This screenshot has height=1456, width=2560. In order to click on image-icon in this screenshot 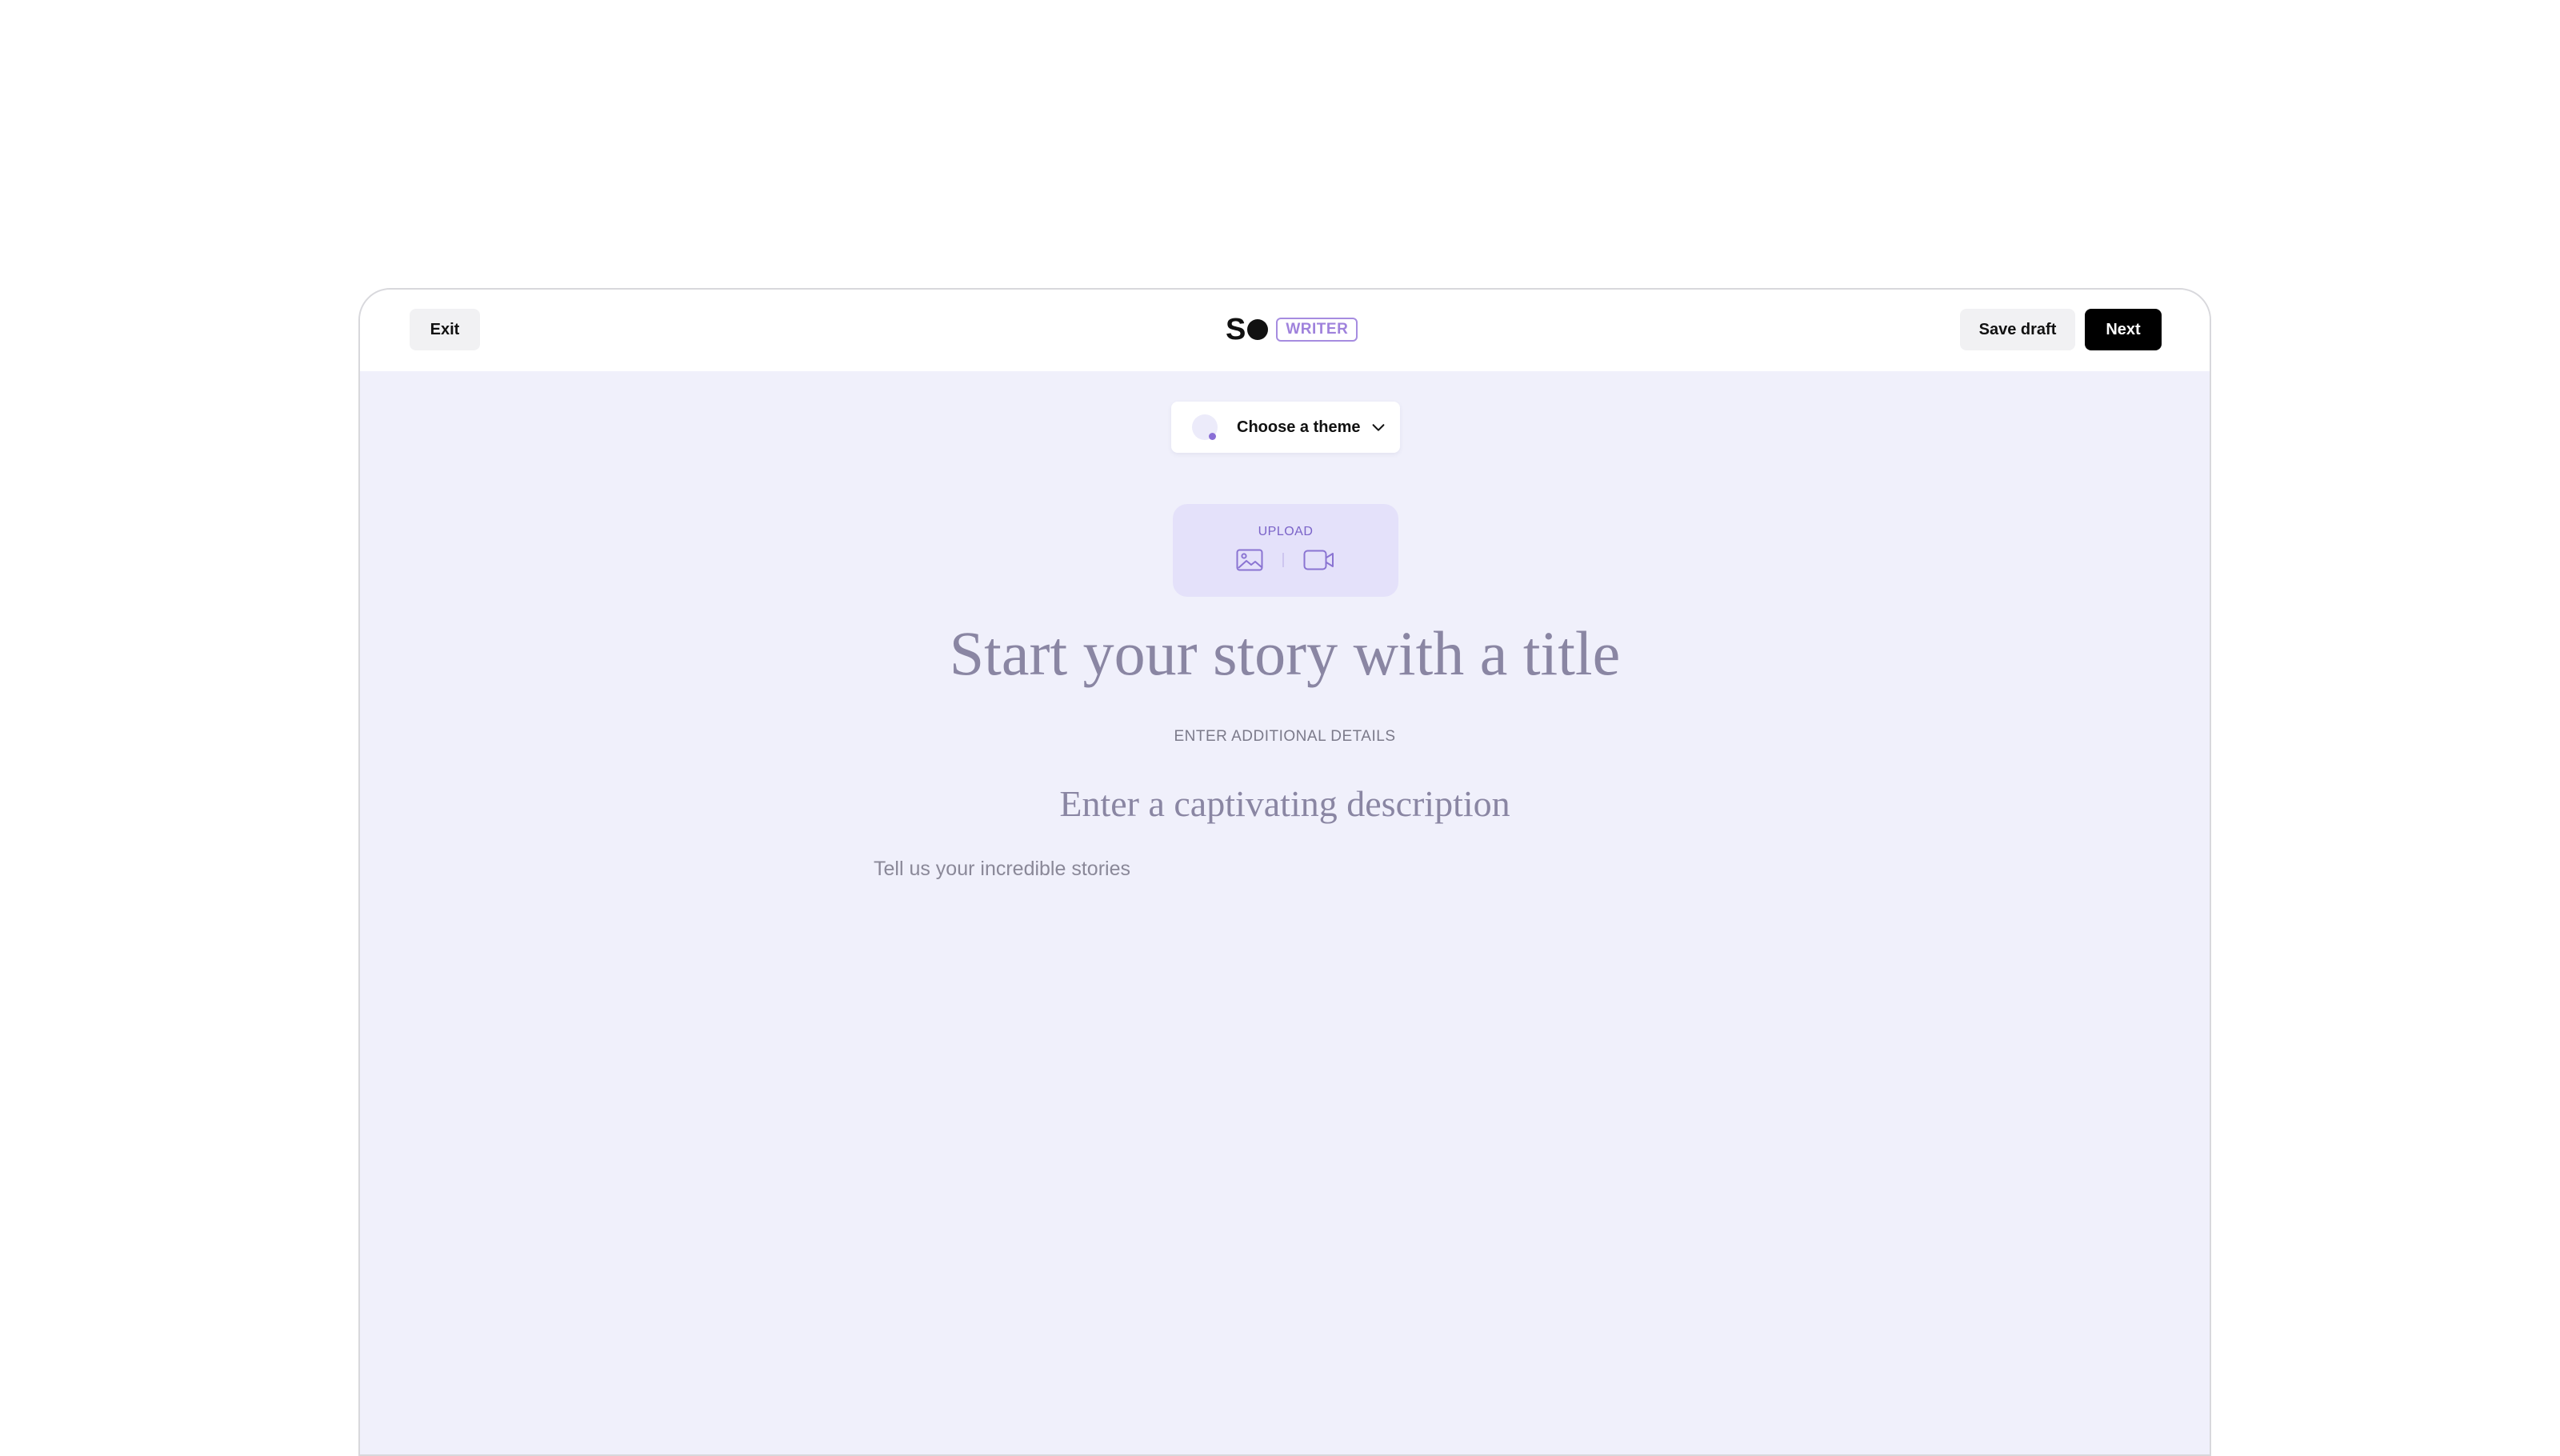, I will do `click(1249, 560)`.